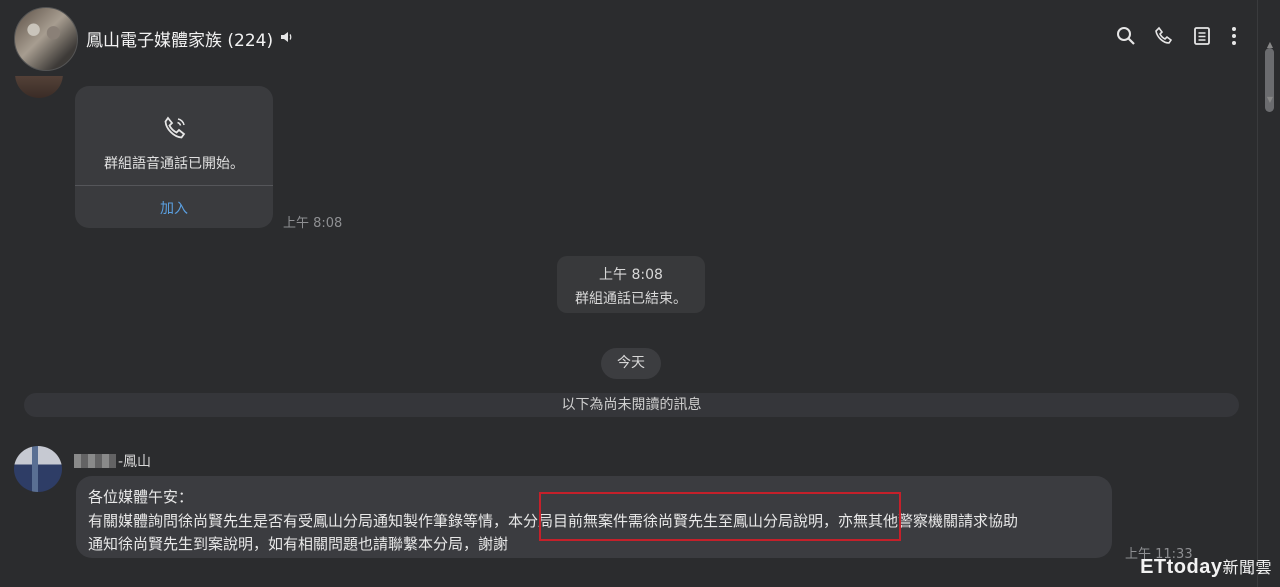 The width and height of the screenshot is (1280, 587). I want to click on sender-avatar, so click(38, 469).